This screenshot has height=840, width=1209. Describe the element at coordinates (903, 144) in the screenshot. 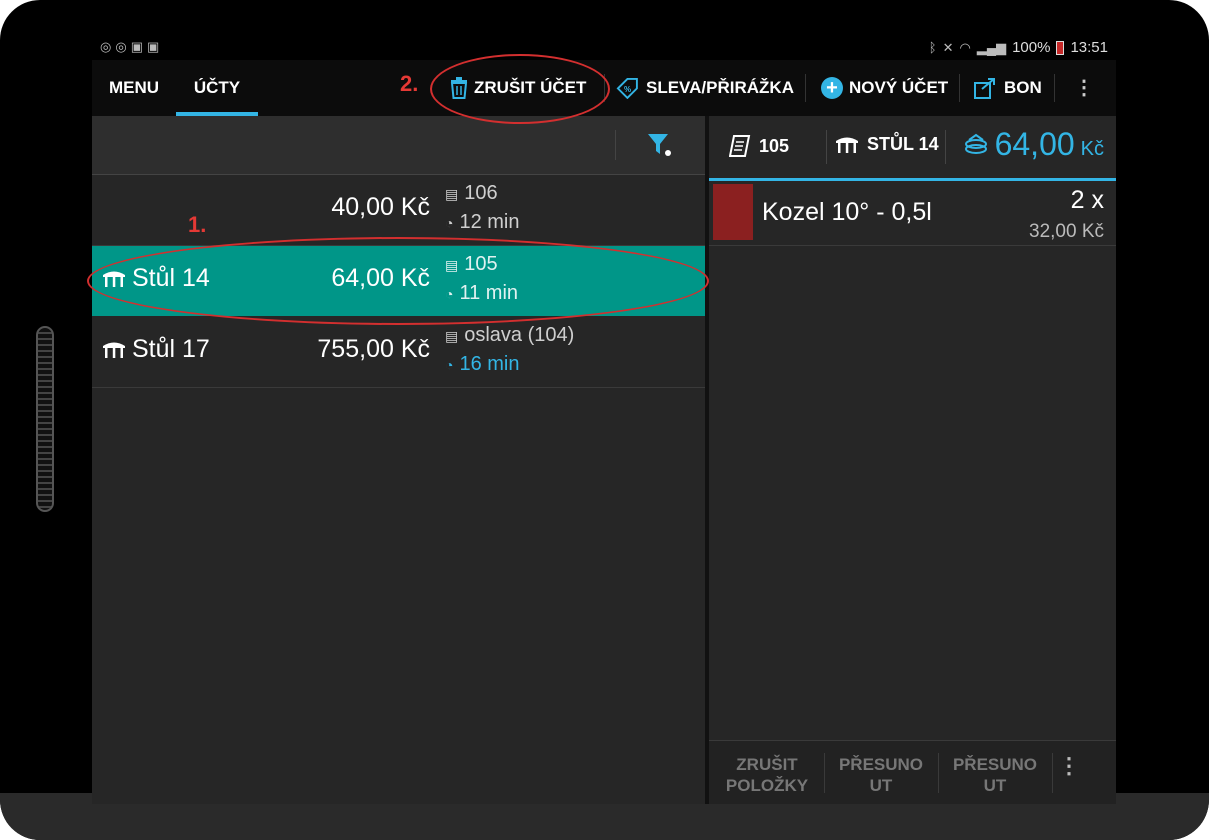

I see `table-name: STŮL 14` at that location.